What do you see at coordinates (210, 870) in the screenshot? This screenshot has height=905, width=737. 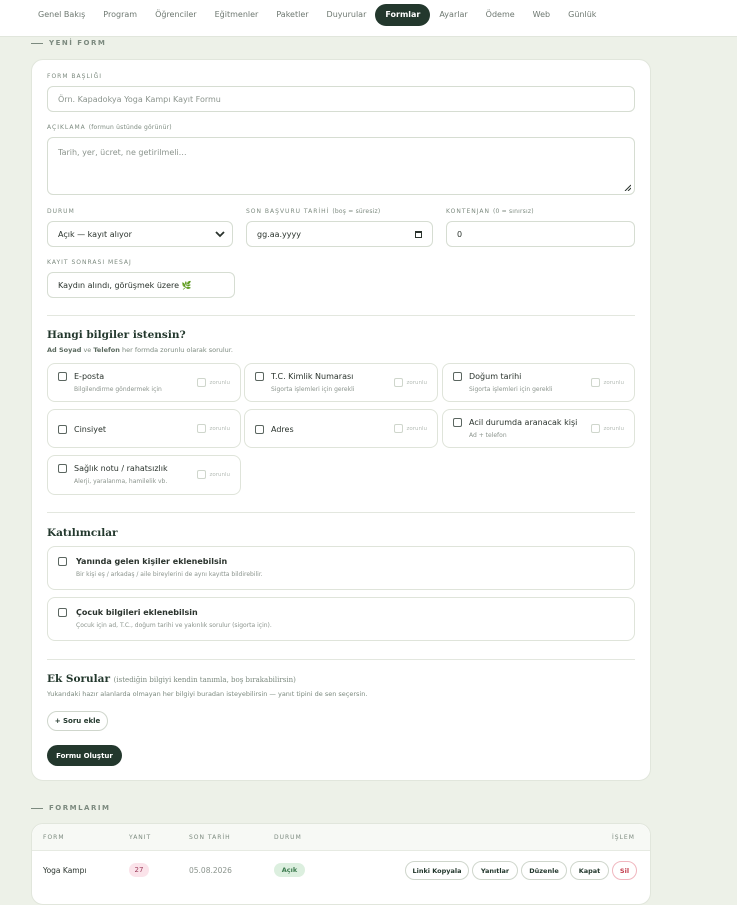 I see `row-deadline: 05.08.2026` at bounding box center [210, 870].